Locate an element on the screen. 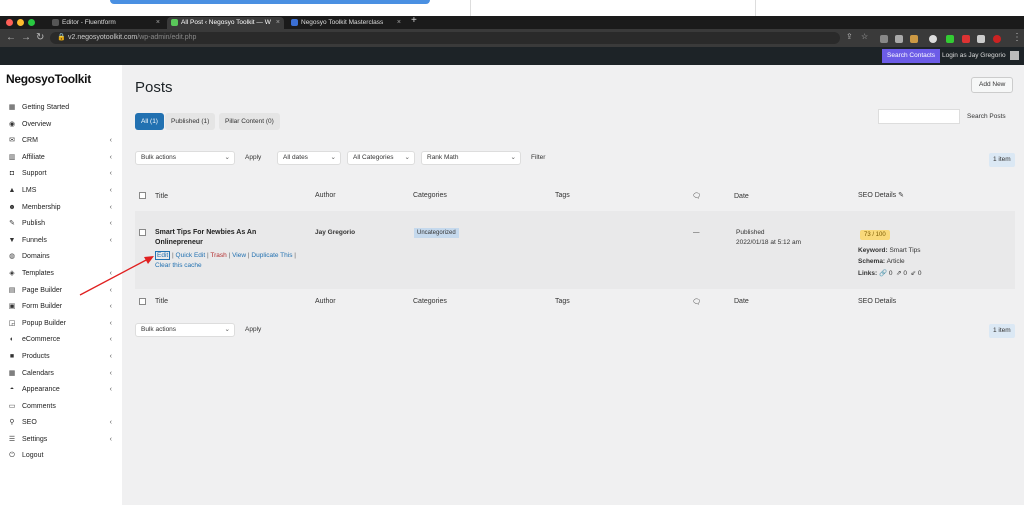  column-date-bottom: Date is located at coordinates (741, 301).